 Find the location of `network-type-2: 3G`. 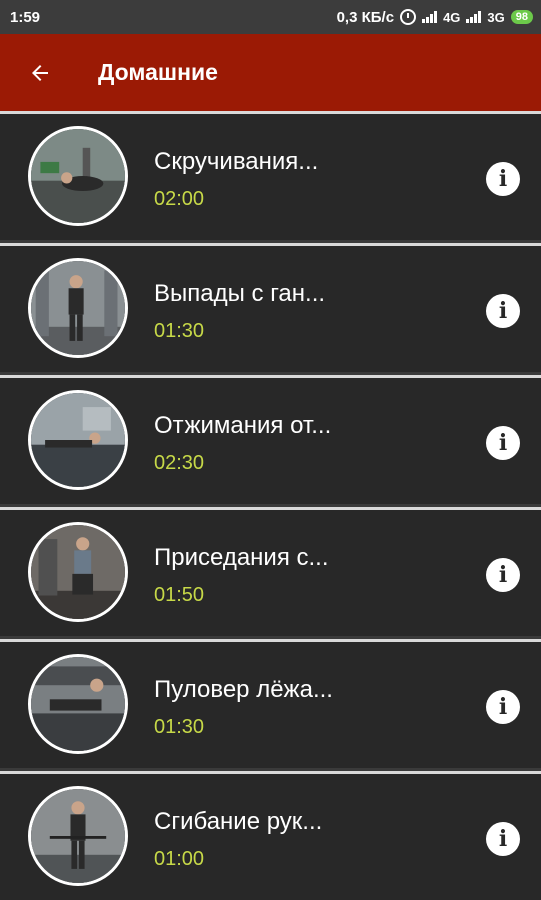

network-type-2: 3G is located at coordinates (496, 17).